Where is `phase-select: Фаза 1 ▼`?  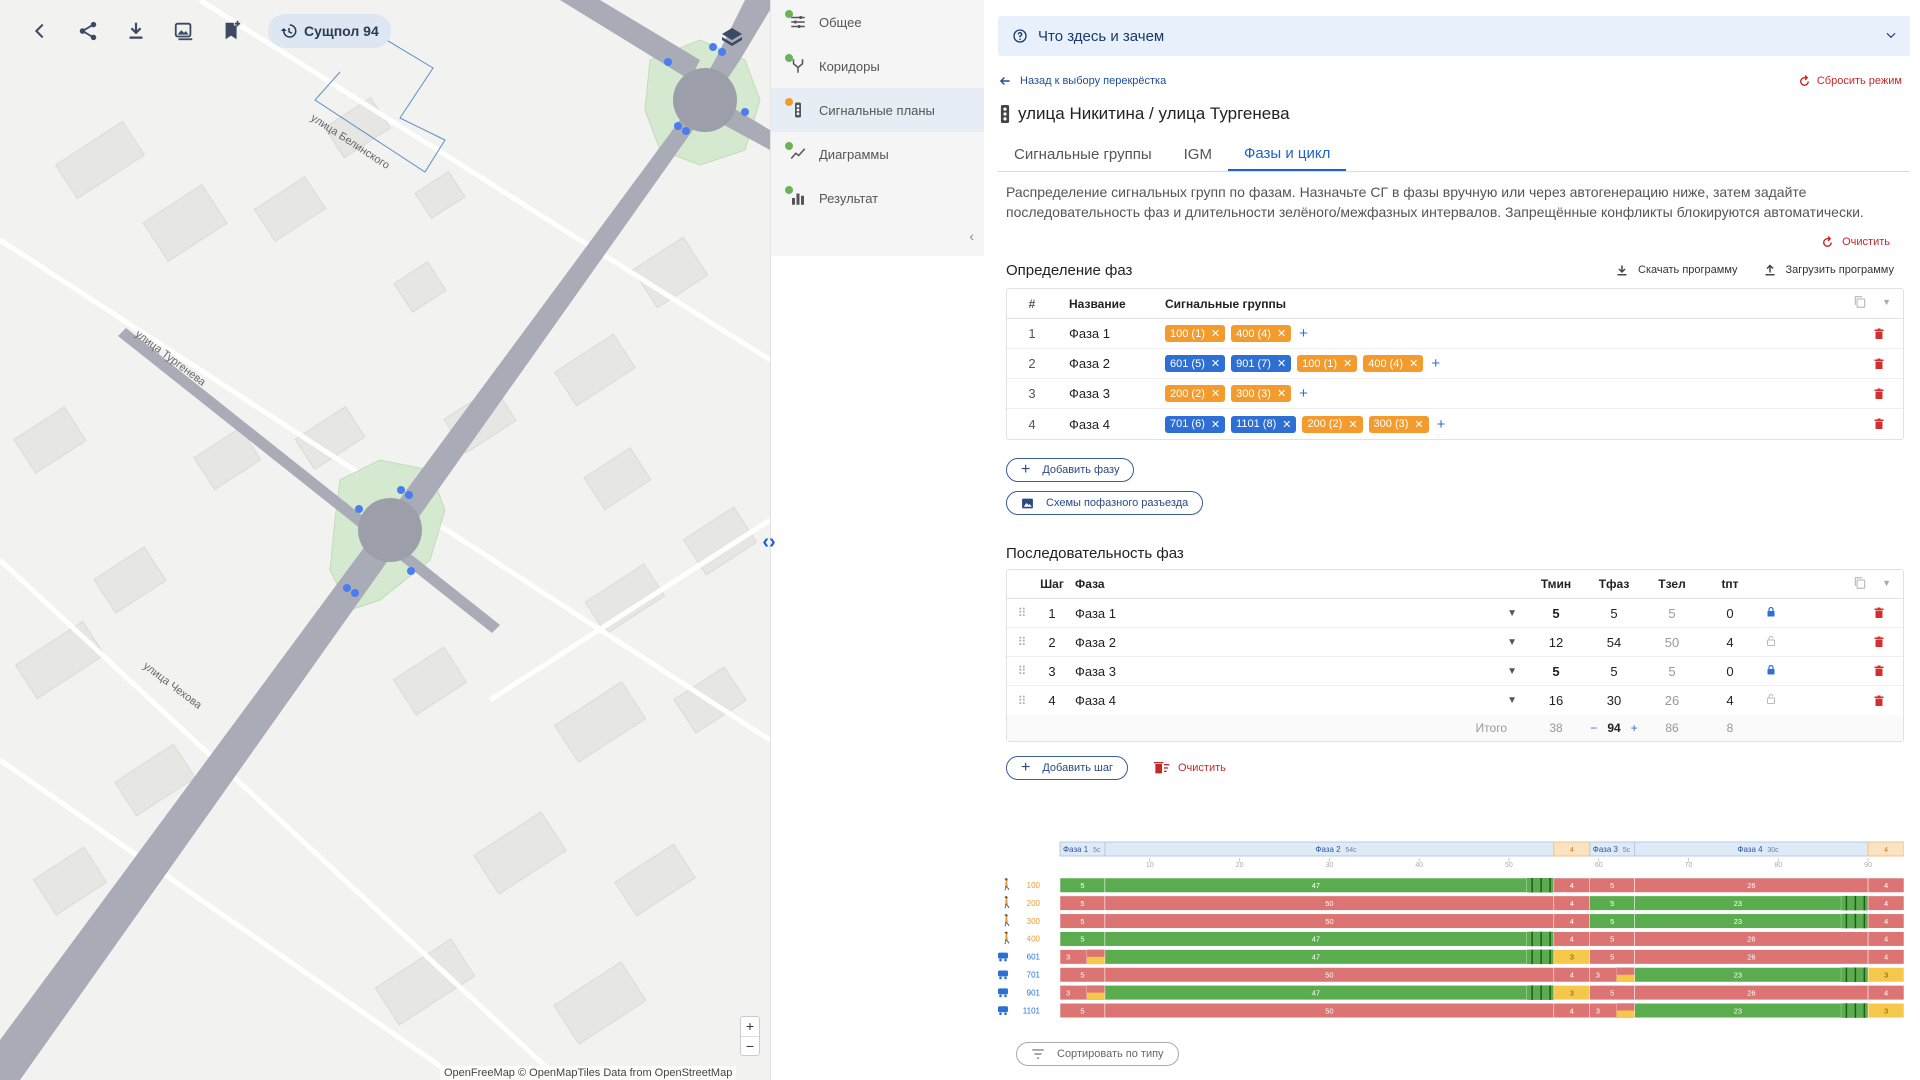
phase-select: Фаза 1 ▼ is located at coordinates (1297, 613).